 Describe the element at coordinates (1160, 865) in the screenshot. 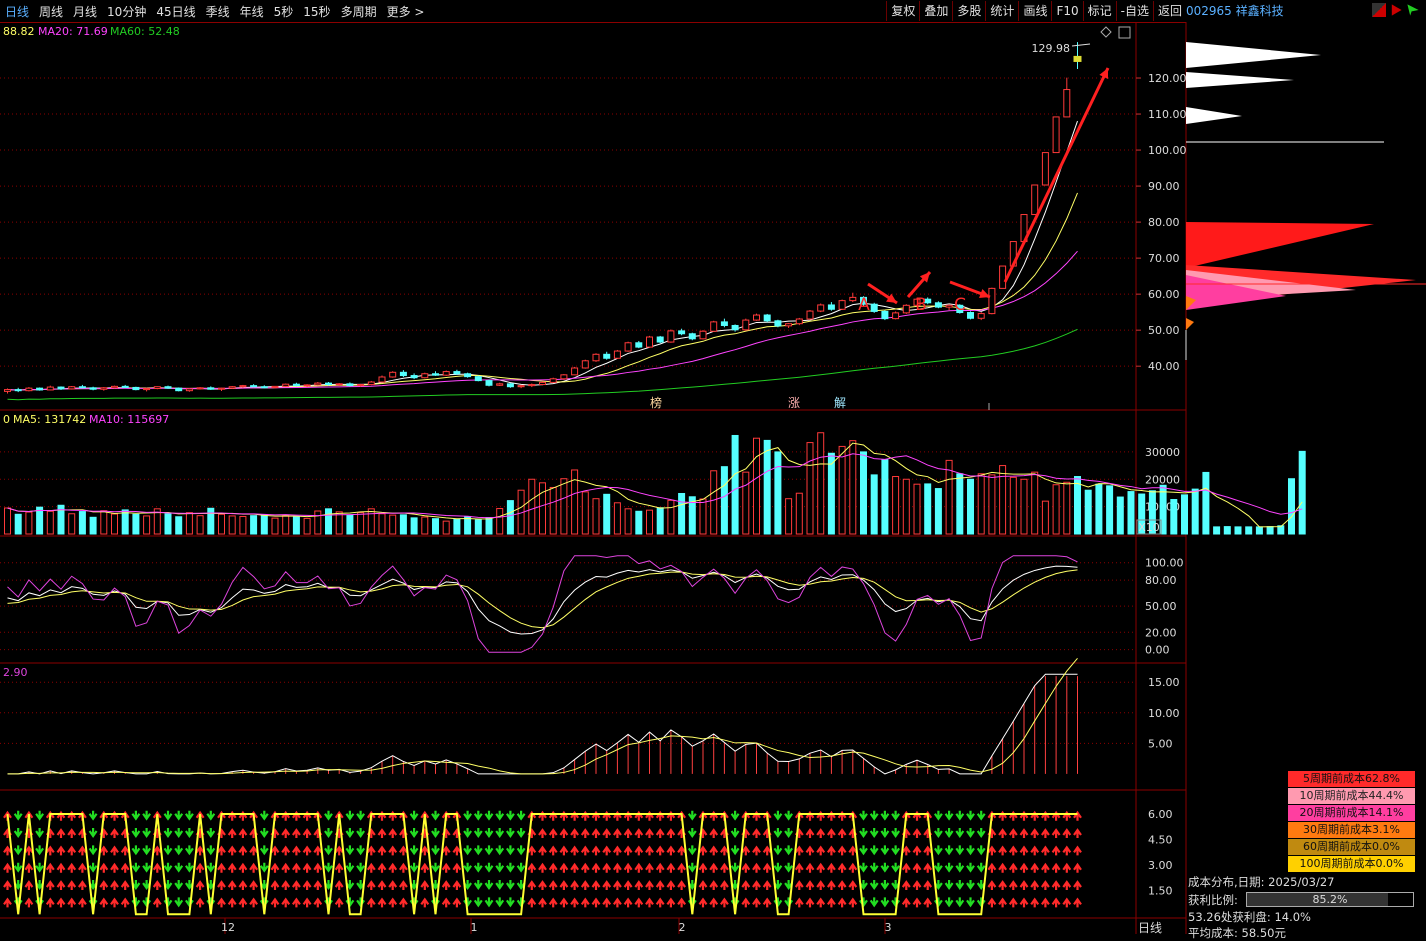

I see `p5-tick-label: 3.00` at that location.